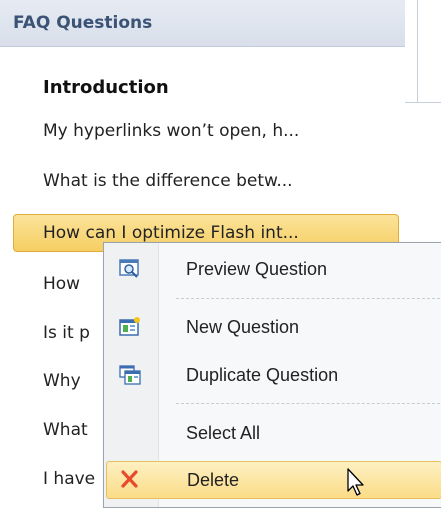 The width and height of the screenshot is (441, 508). Describe the element at coordinates (243, 327) in the screenshot. I see `menu-item-label: New Question` at that location.